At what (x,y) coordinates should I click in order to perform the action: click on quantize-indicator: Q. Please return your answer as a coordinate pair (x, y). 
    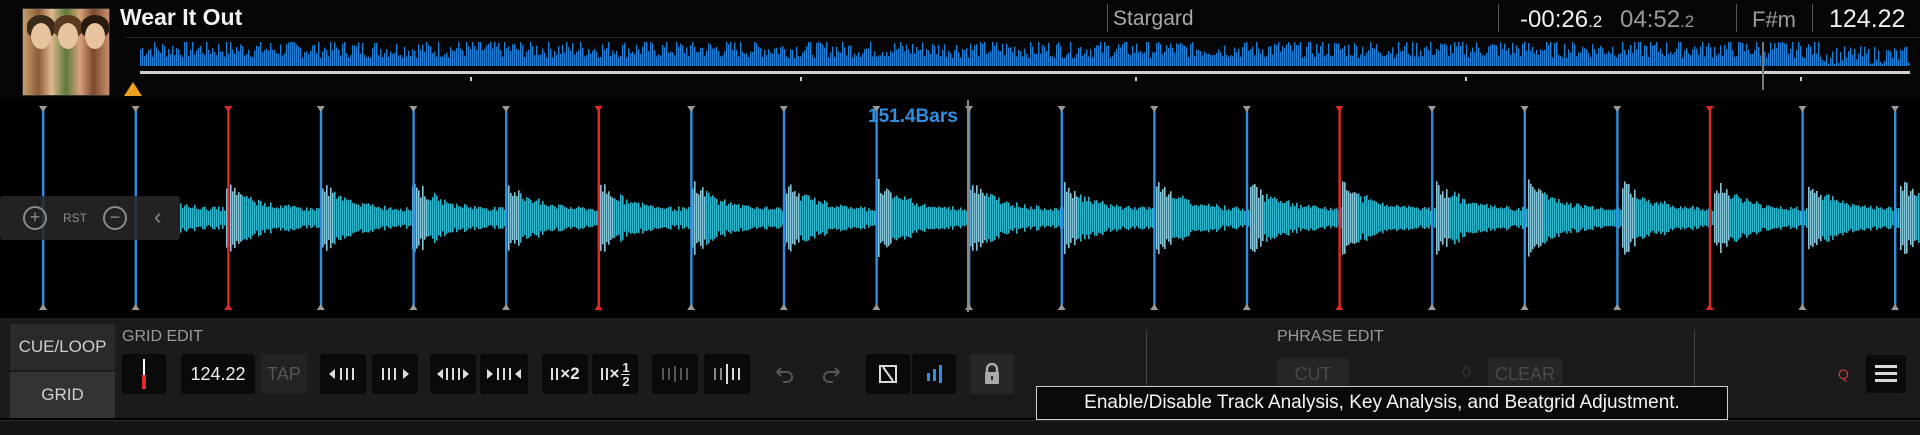
    Looking at the image, I should click on (1843, 374).